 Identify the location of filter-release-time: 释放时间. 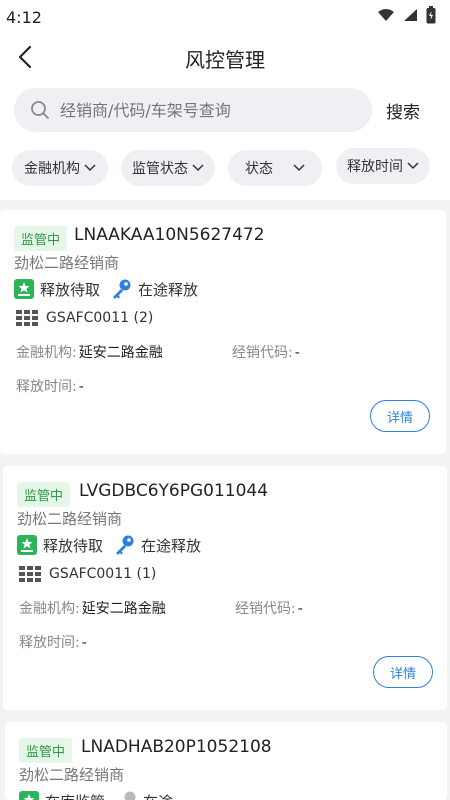
(383, 166).